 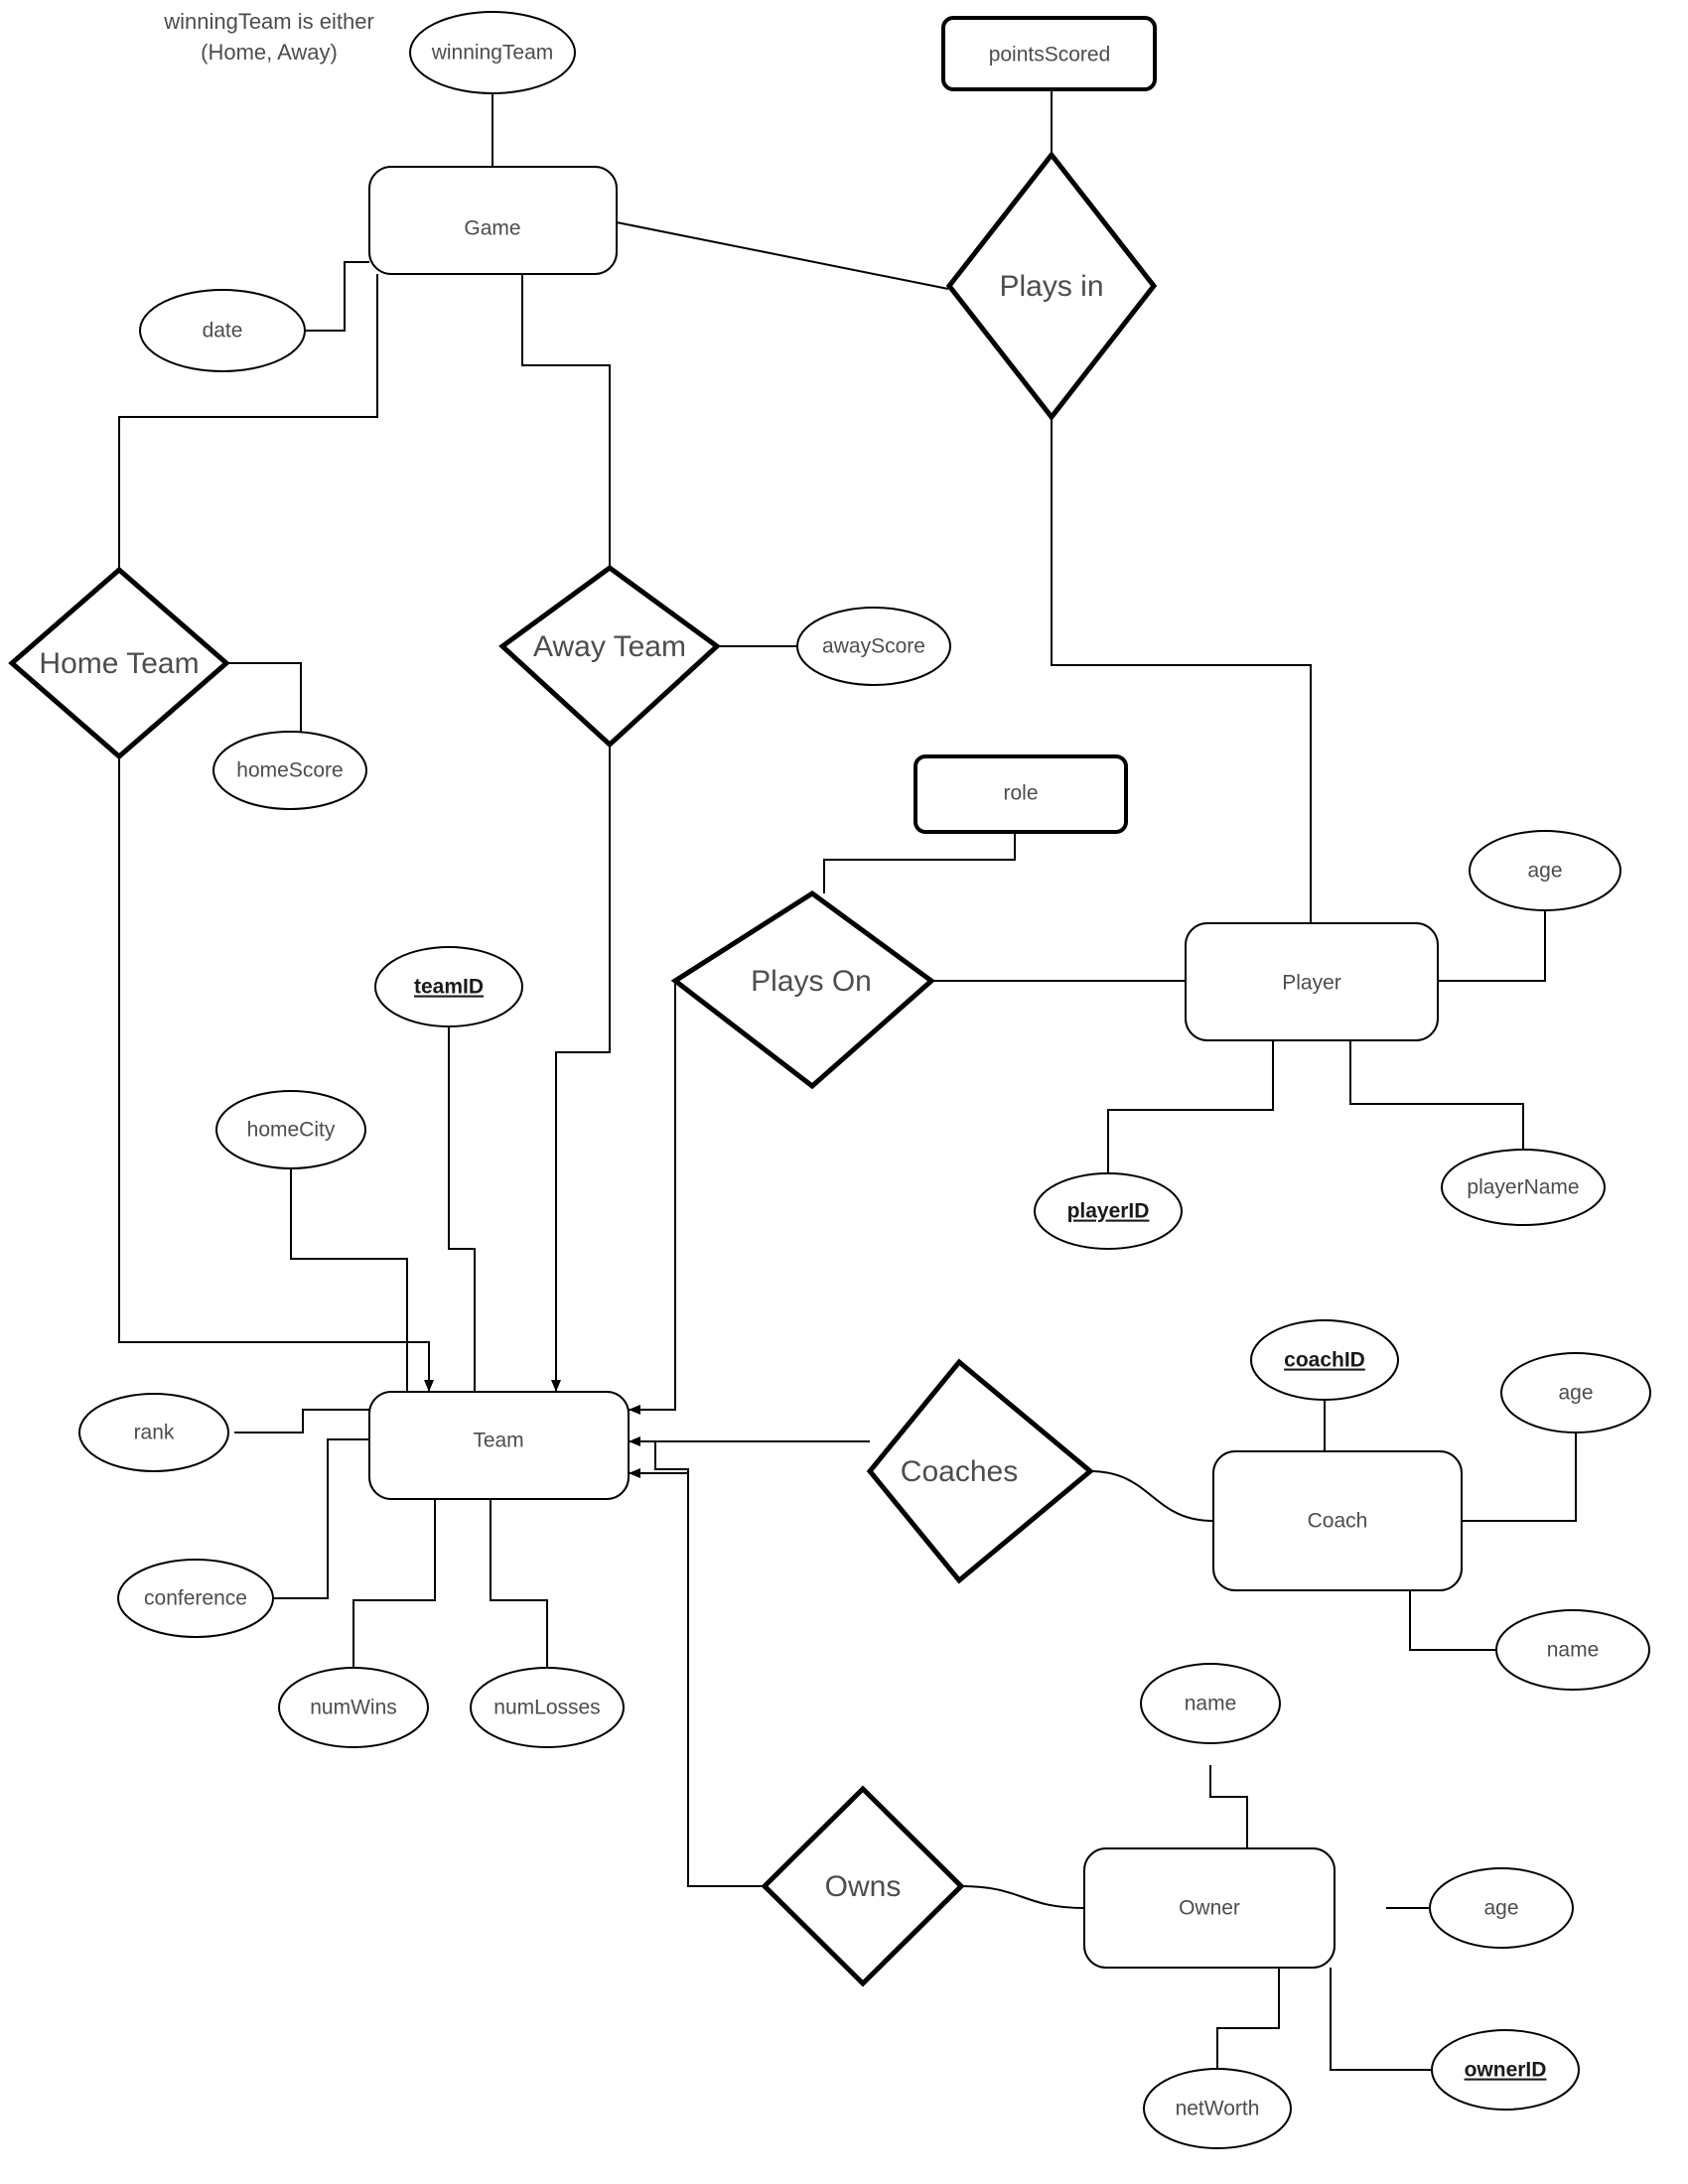 I want to click on attribute-teamid: teamID, so click(x=448, y=986).